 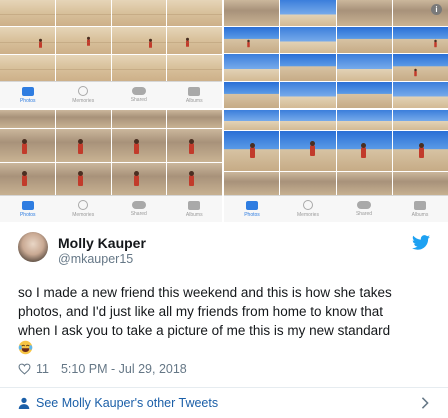 I want to click on twitter-bird-icon, so click(x=421, y=242).